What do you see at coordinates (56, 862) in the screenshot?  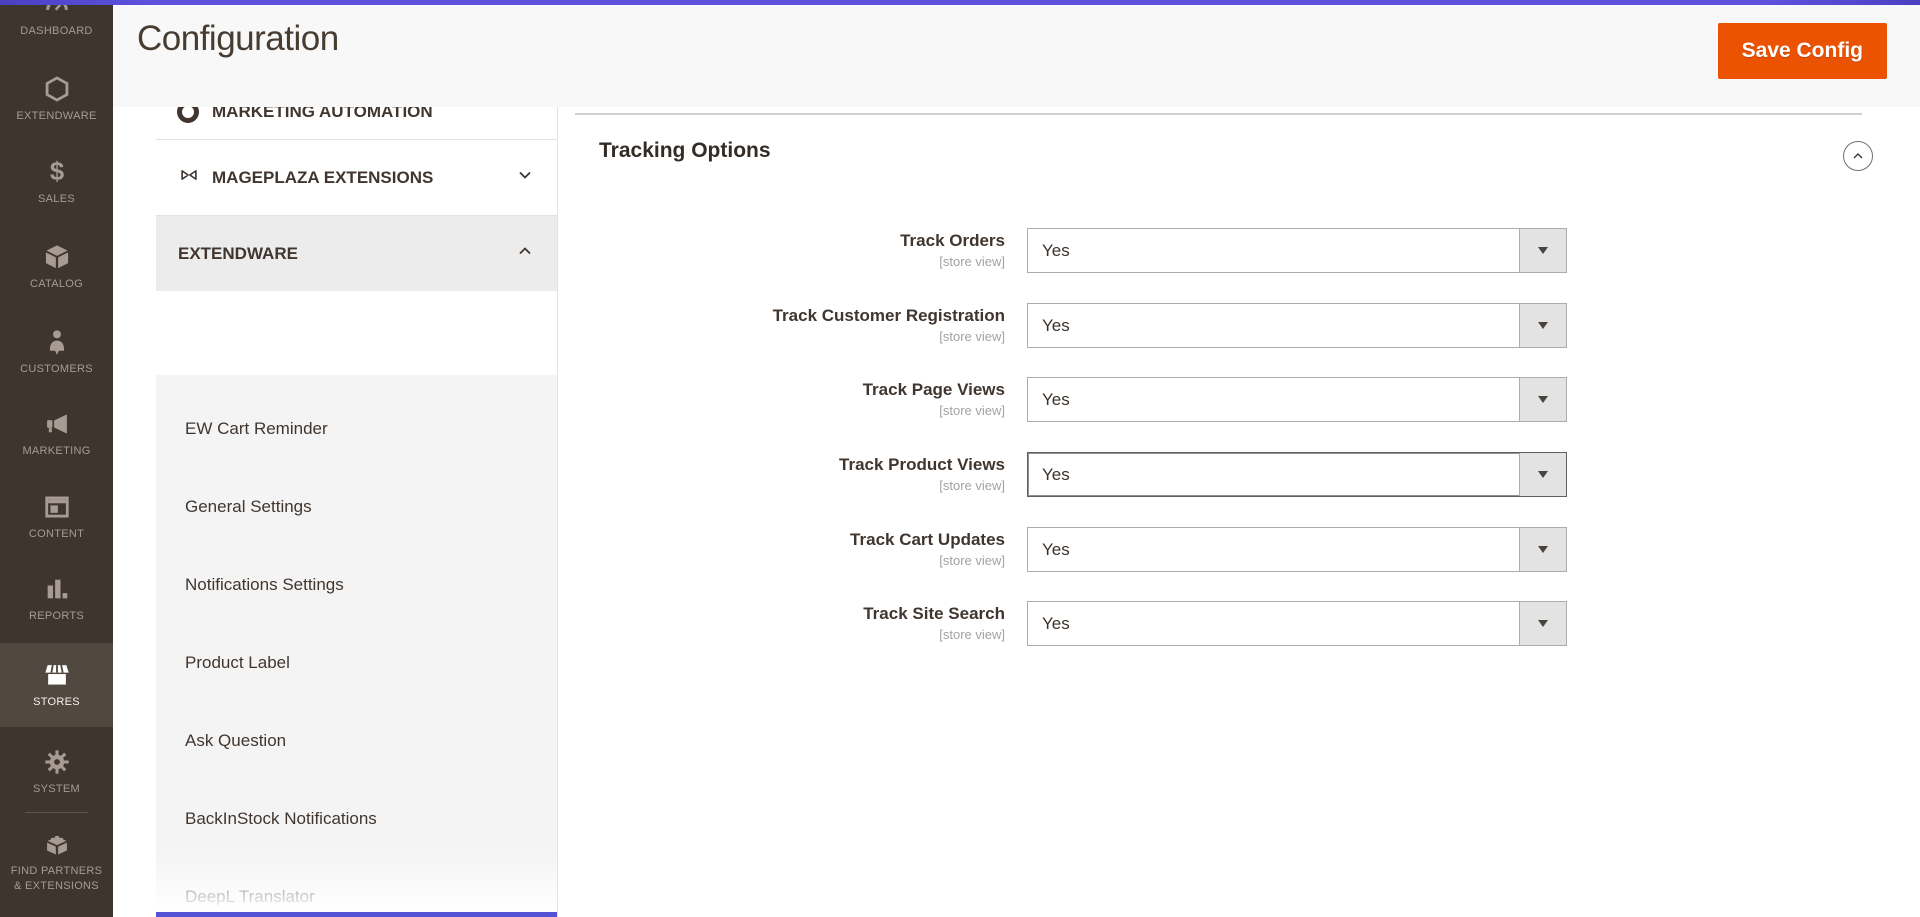 I see `sidebar-item-find-partners: FIND PARTNERS & EXTENSIONS` at bounding box center [56, 862].